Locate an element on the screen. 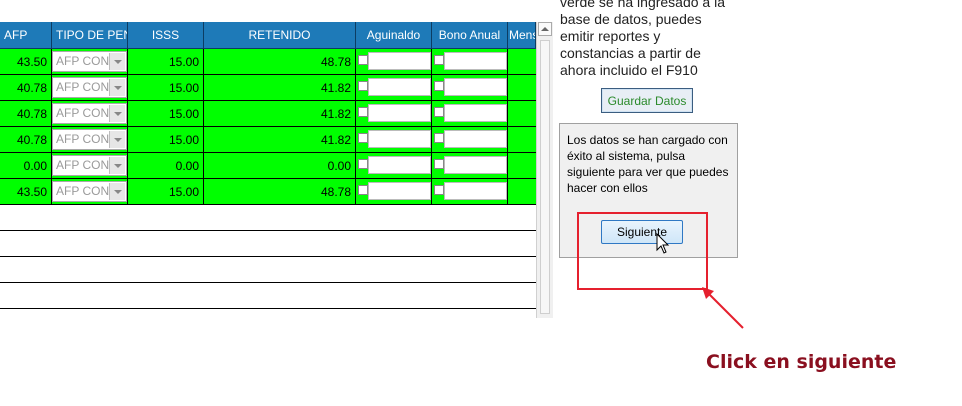 Image resolution: width=962 pixels, height=406 pixels. column-header-label: AFP is located at coordinates (16, 35).